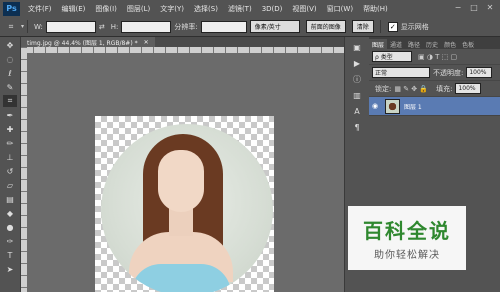 The height and width of the screenshot is (292, 500). I want to click on move-tool-icon: ✥, so click(10, 45).